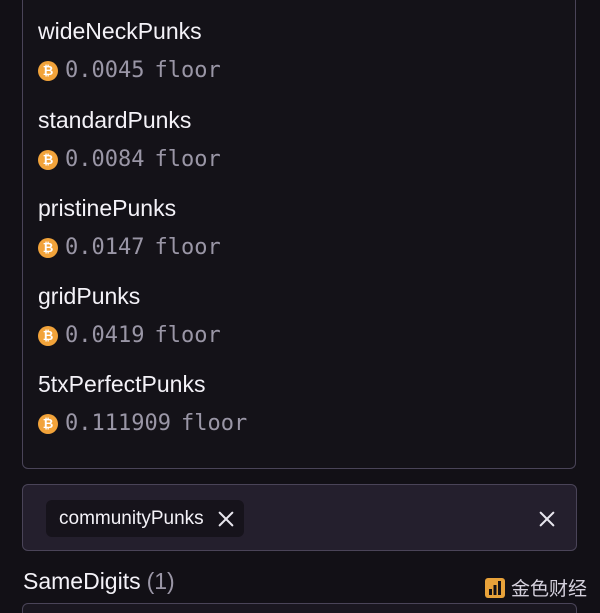  I want to click on floor-price: ₿ 0.0045 floor, so click(129, 70).